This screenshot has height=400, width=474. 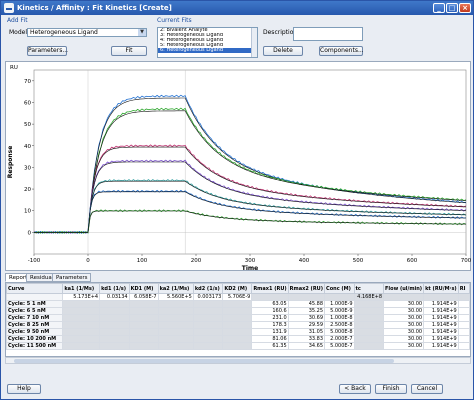 What do you see at coordinates (439, 8) in the screenshot?
I see `minimize-button: _` at bounding box center [439, 8].